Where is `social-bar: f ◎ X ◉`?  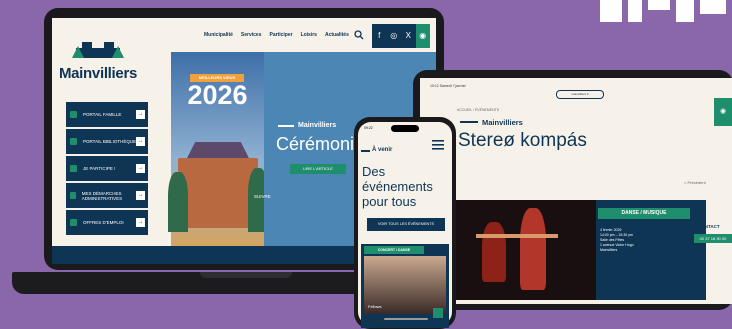
social-bar: f ◎ X ◉ is located at coordinates (401, 36).